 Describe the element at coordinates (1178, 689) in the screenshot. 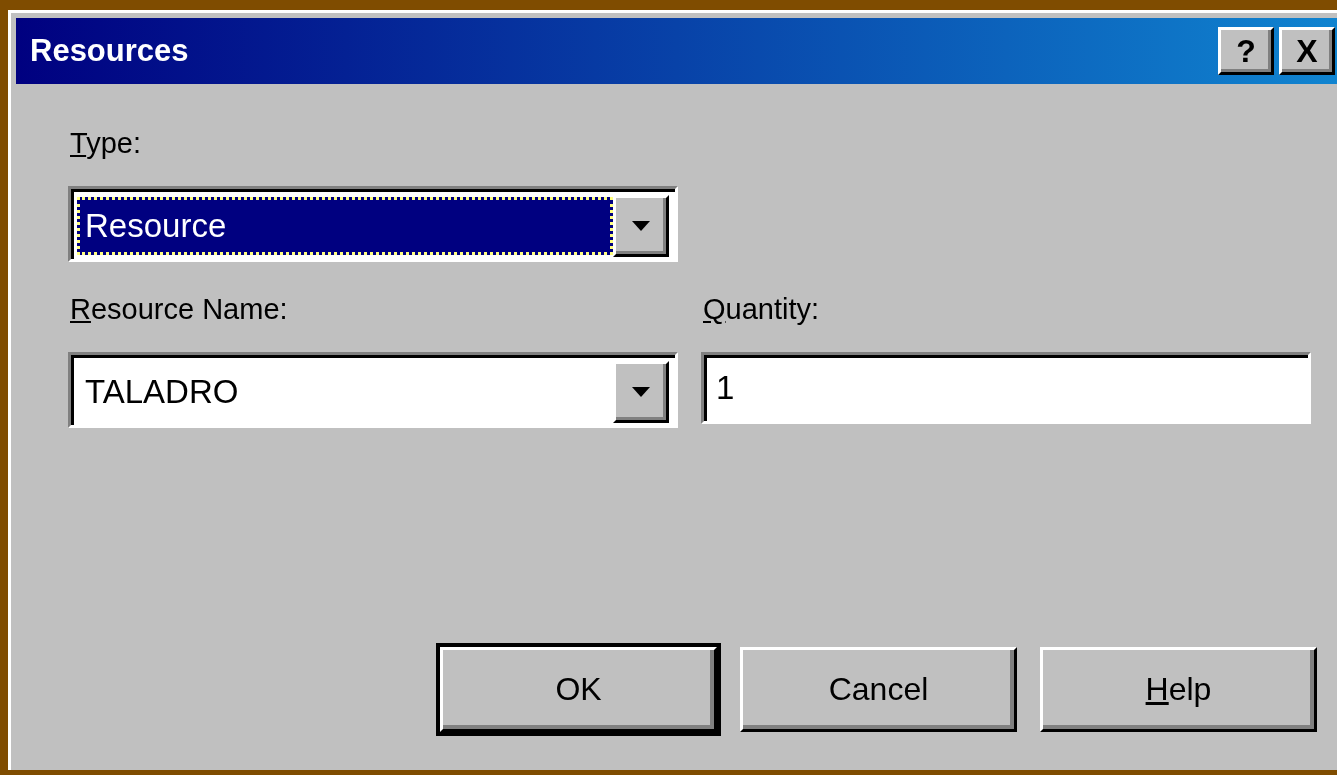

I see `dialog-button: Help` at that location.